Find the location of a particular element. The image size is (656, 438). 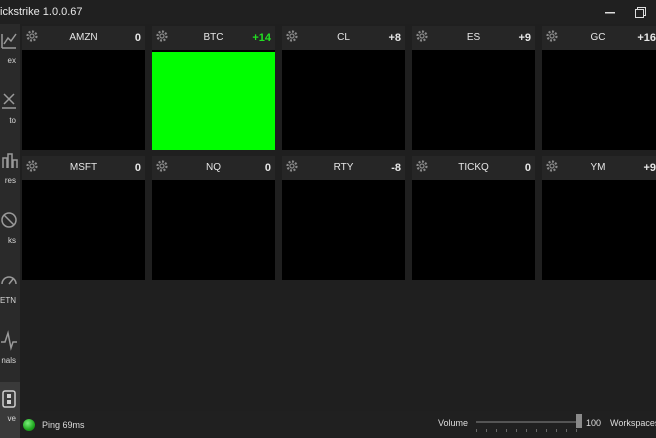

sidebar: ex to res ks ETN nals ve is located at coordinates (10, 231).